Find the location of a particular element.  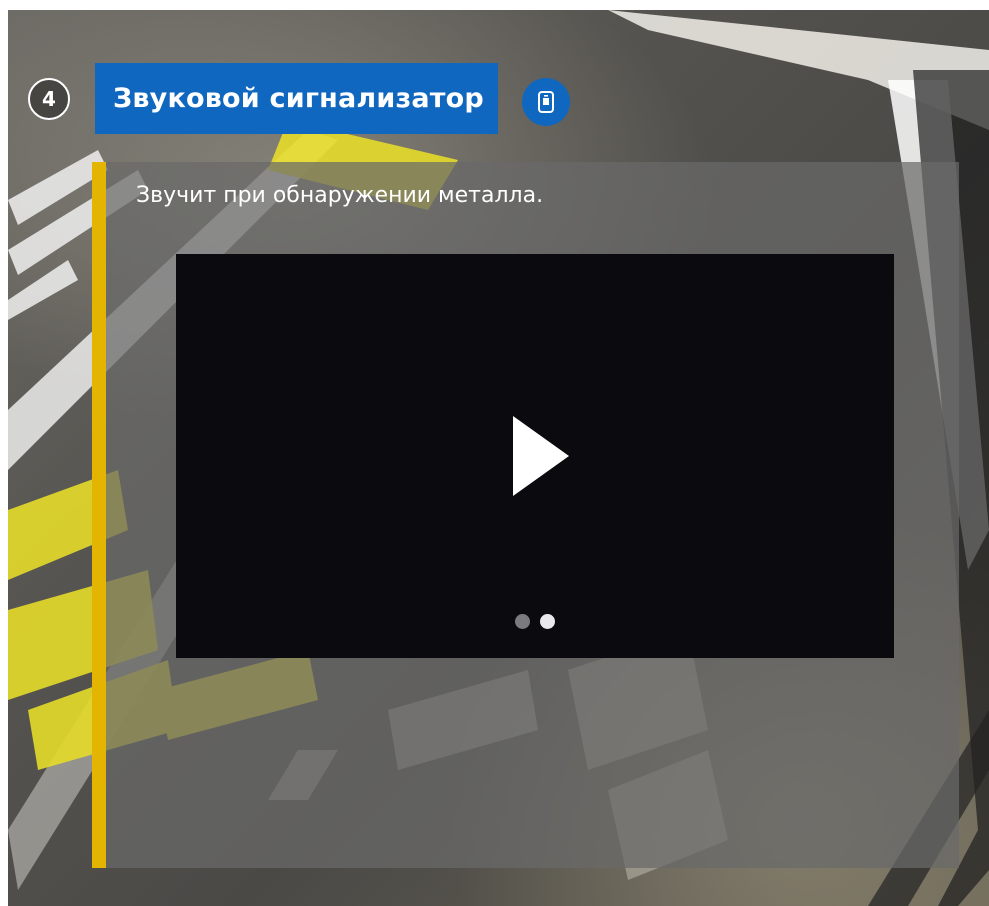

device-info-button is located at coordinates (546, 102).